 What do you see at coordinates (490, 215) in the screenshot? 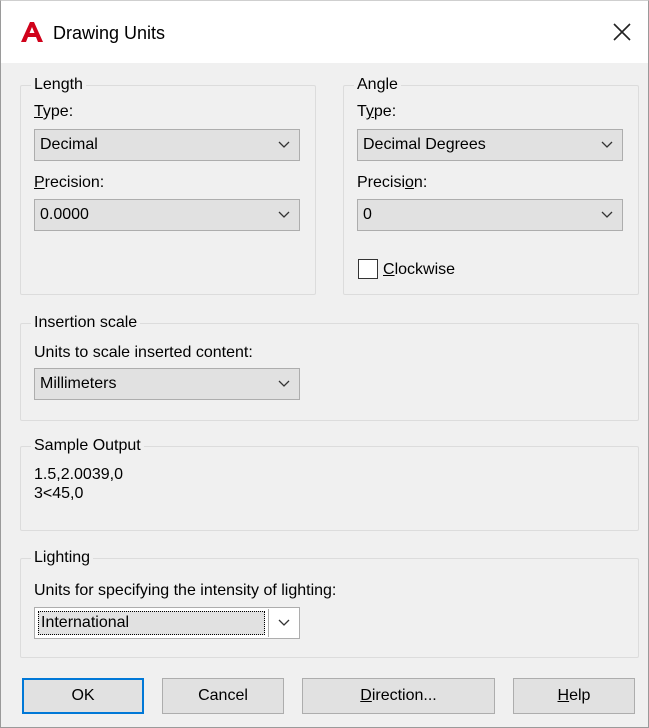
I see `angle-precision-select: 0` at bounding box center [490, 215].